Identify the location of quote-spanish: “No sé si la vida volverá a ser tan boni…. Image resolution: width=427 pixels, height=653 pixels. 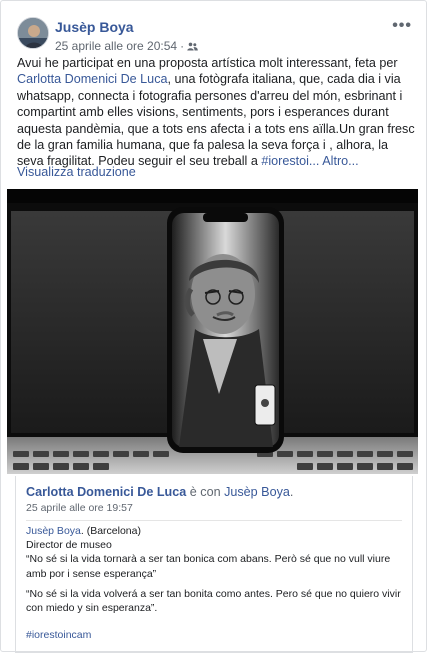
(213, 601).